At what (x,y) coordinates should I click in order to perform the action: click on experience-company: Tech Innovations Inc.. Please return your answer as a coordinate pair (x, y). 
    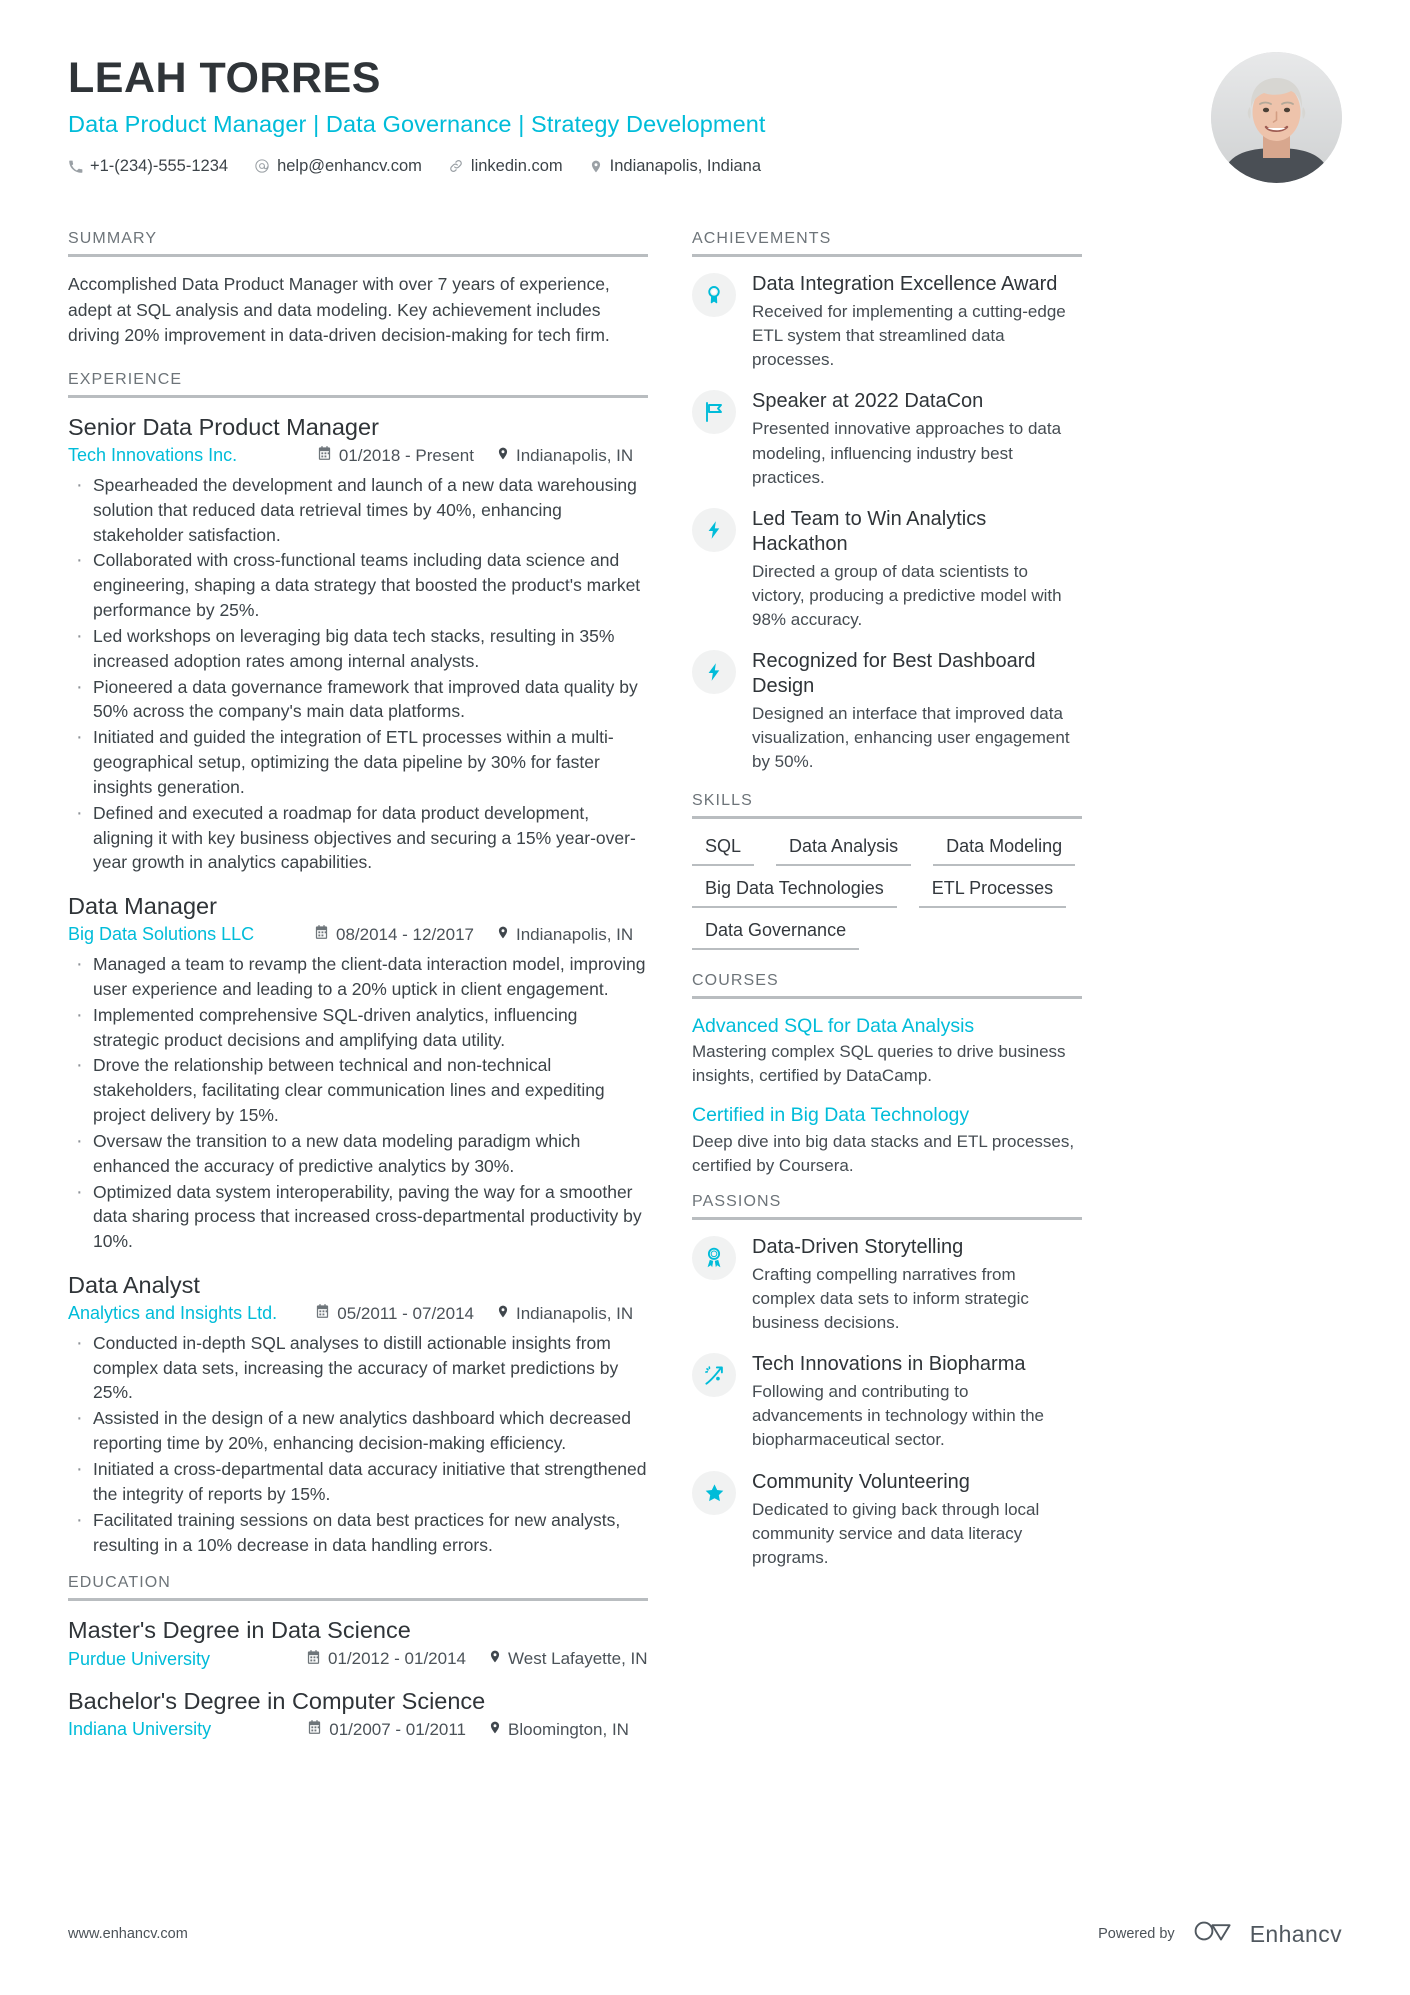
    Looking at the image, I should click on (152, 455).